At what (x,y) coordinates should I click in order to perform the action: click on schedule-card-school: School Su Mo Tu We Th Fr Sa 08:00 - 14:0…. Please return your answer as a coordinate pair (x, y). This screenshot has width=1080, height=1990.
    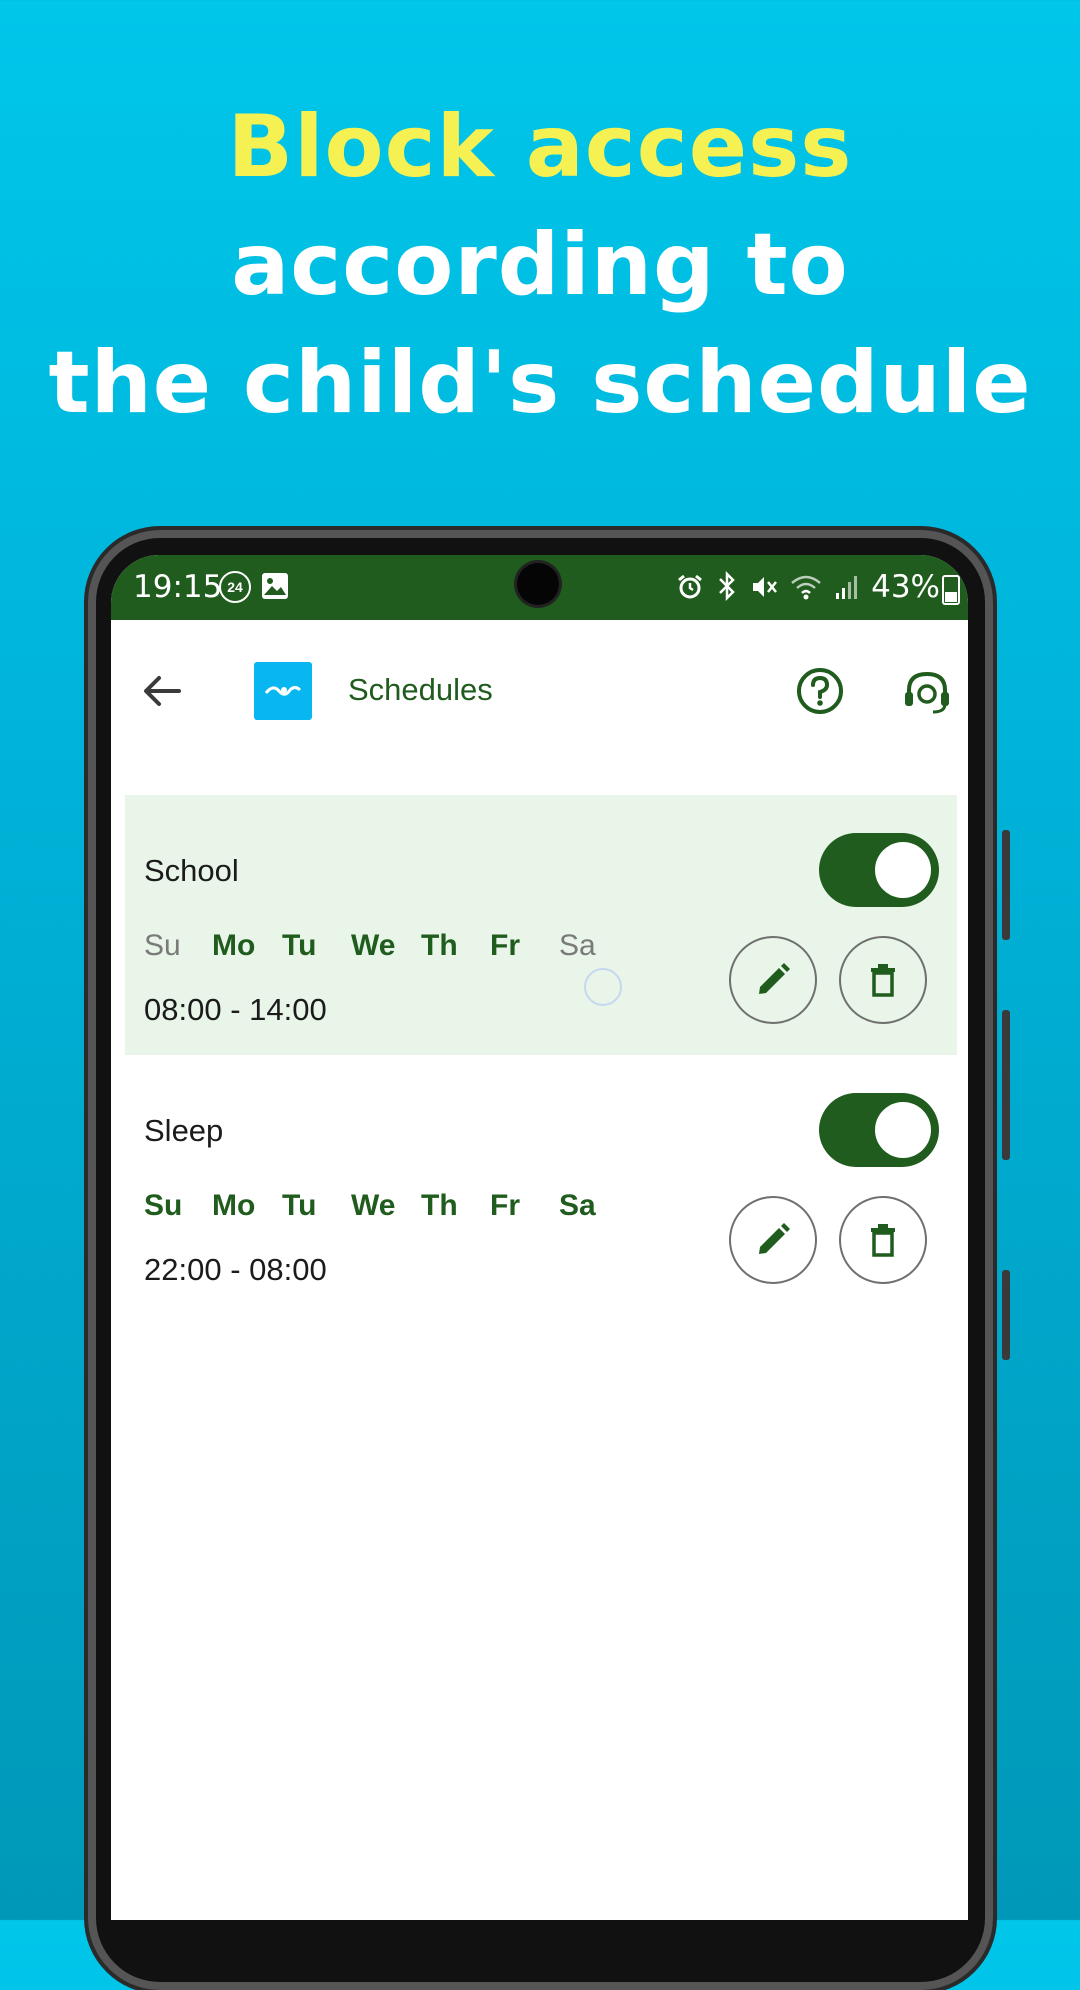
    Looking at the image, I should click on (541, 925).